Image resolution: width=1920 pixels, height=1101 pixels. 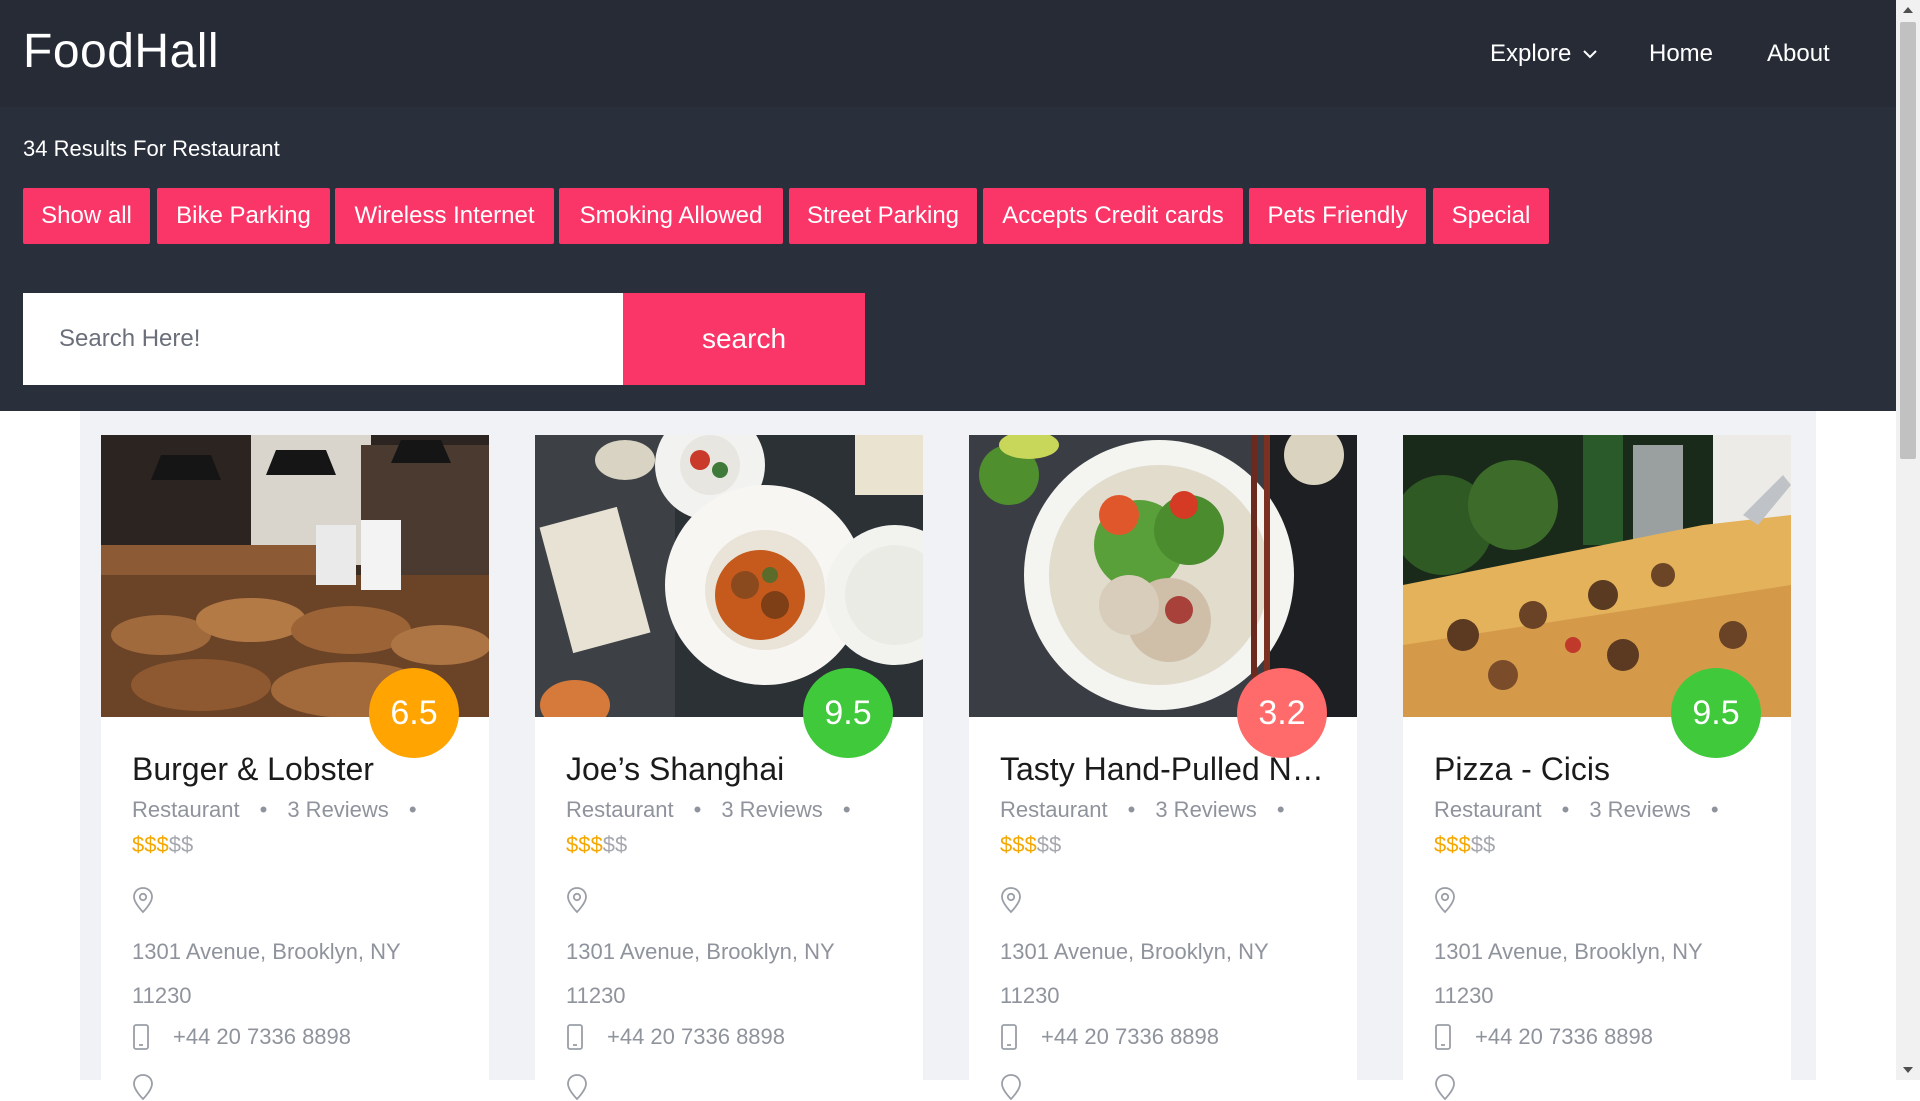 What do you see at coordinates (883, 216) in the screenshot?
I see `filter-chip-street-parking: Street Parking` at bounding box center [883, 216].